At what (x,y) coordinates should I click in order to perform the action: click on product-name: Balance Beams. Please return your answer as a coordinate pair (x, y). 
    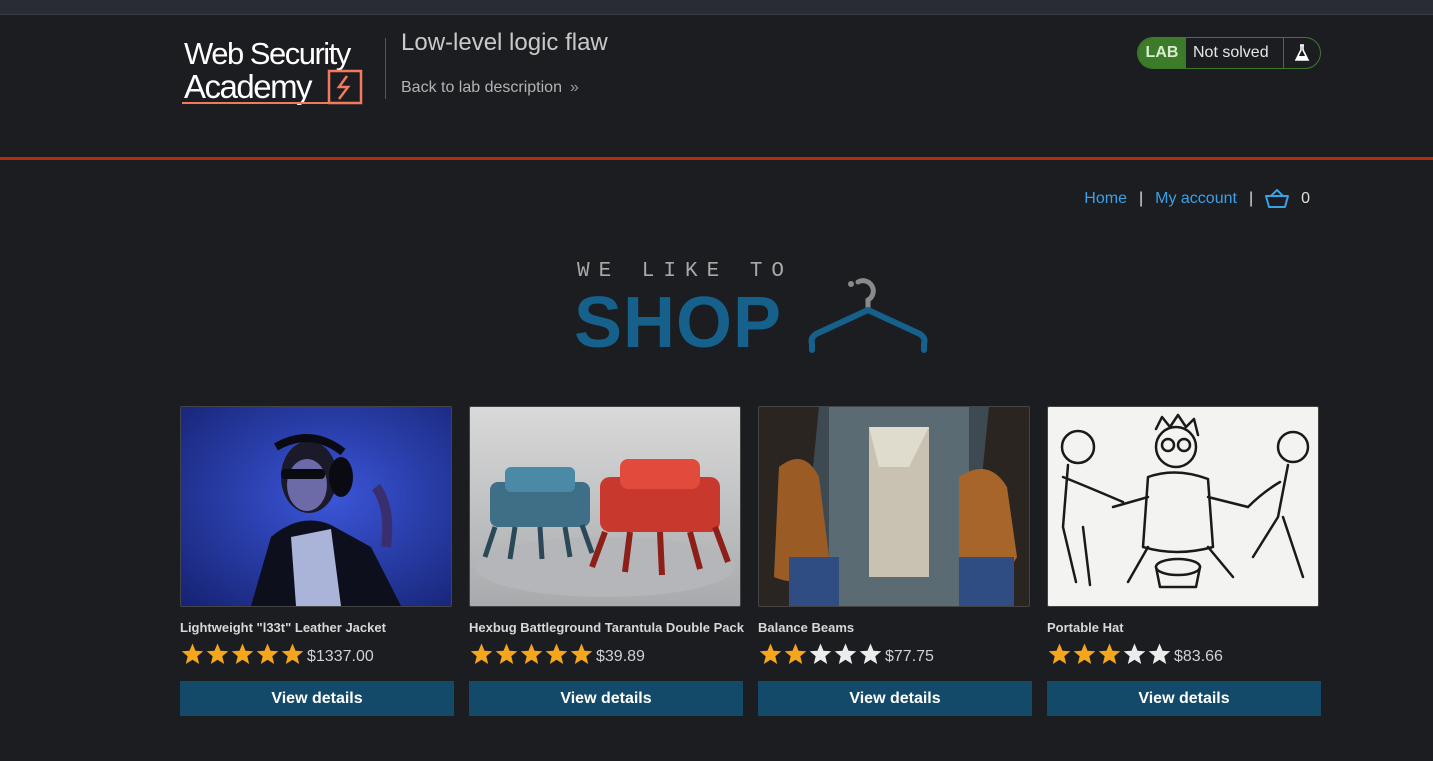
    Looking at the image, I should click on (806, 627).